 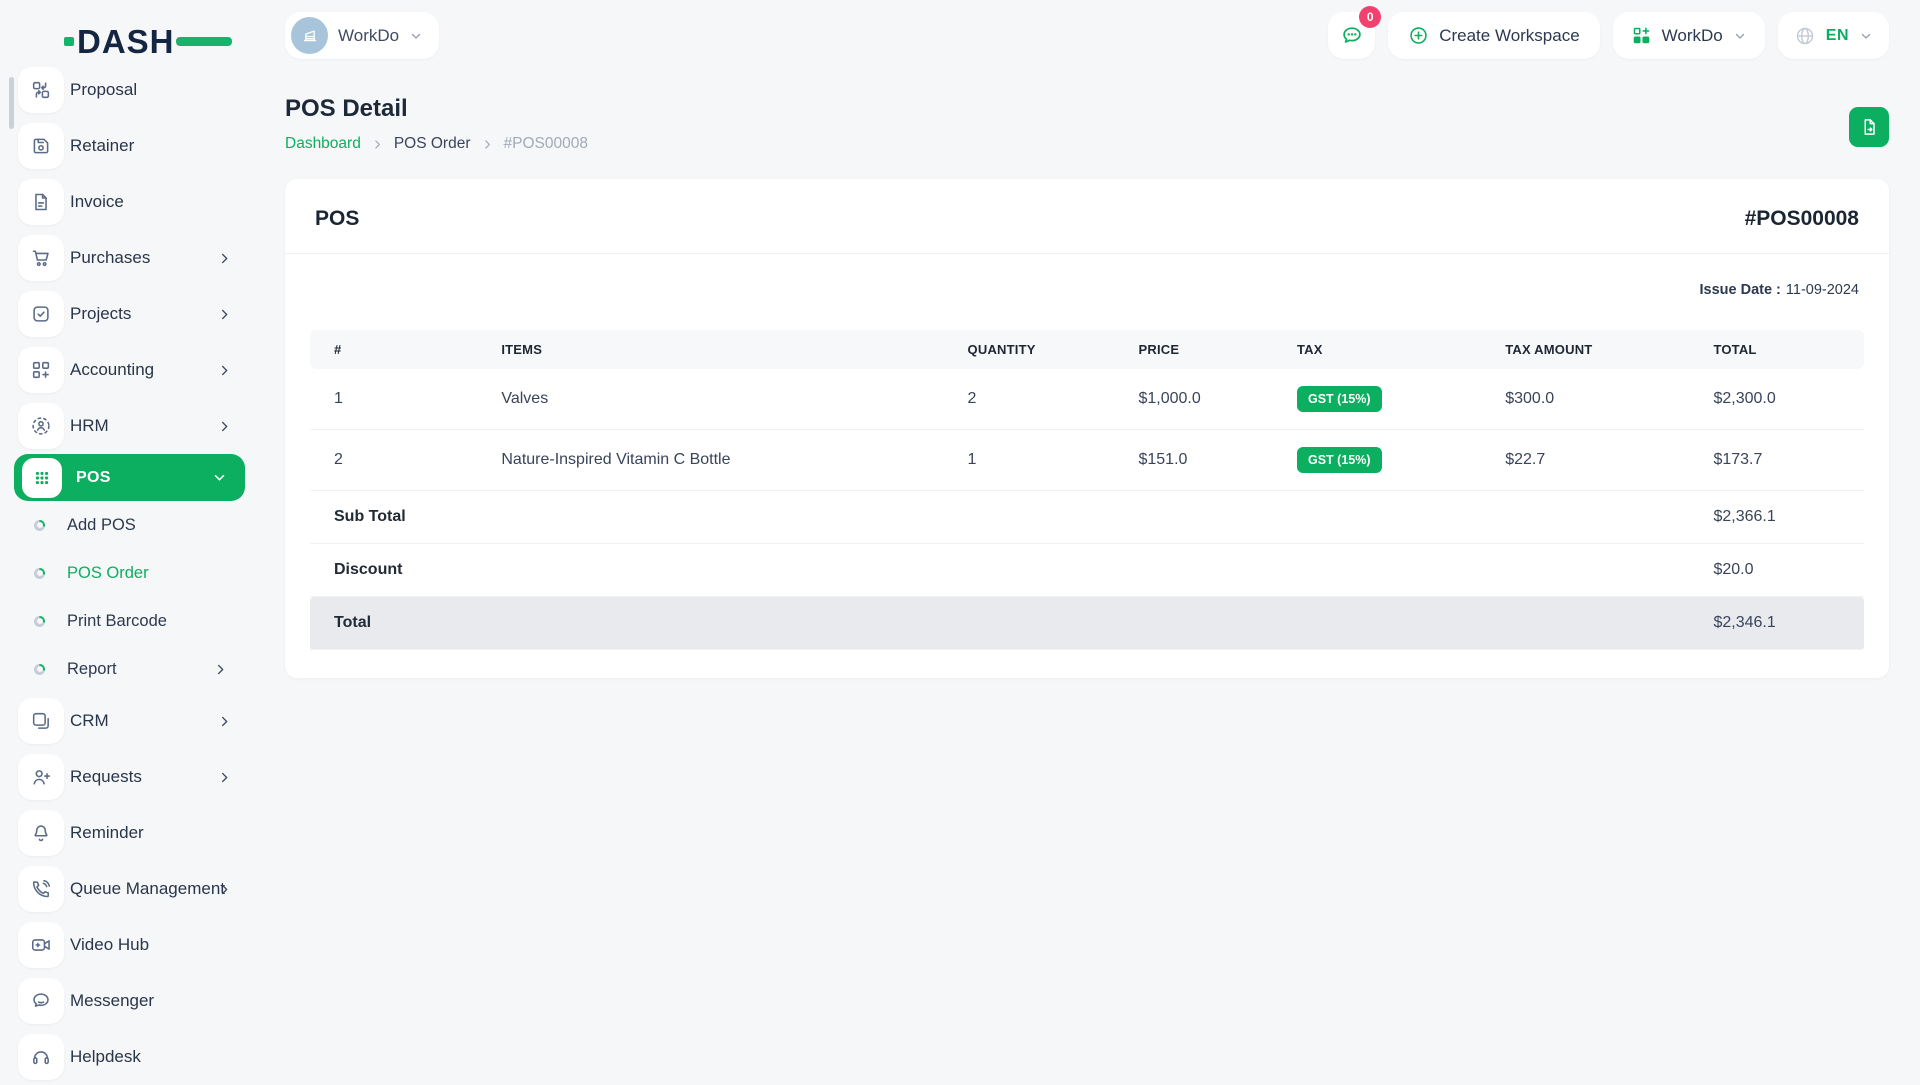 I want to click on sidebar-item-label: POS, so click(x=93, y=478).